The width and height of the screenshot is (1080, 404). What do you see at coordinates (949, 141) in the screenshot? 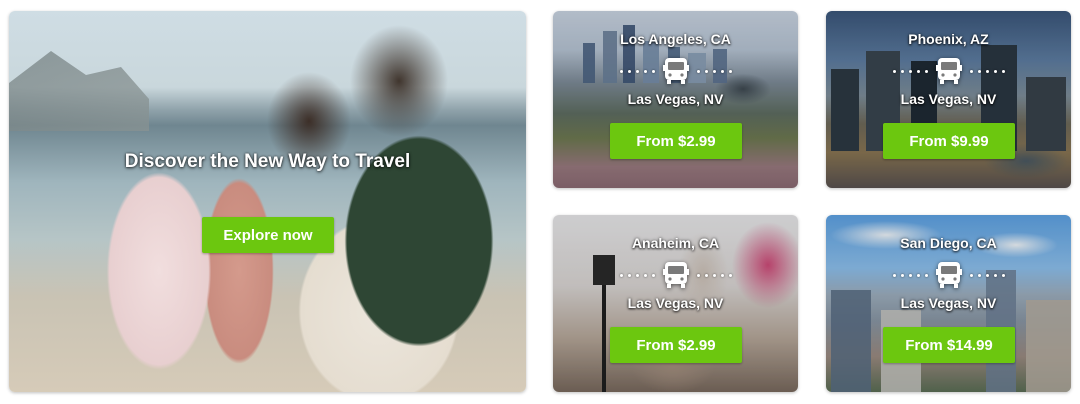
I see `price-button: From $9.99` at bounding box center [949, 141].